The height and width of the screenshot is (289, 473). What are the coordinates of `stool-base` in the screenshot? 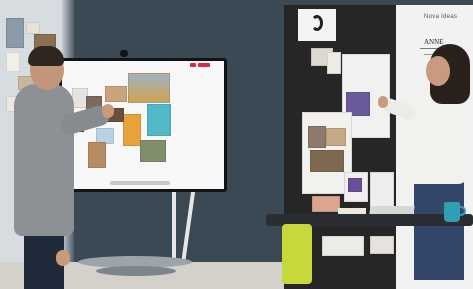 It's located at (136, 271).